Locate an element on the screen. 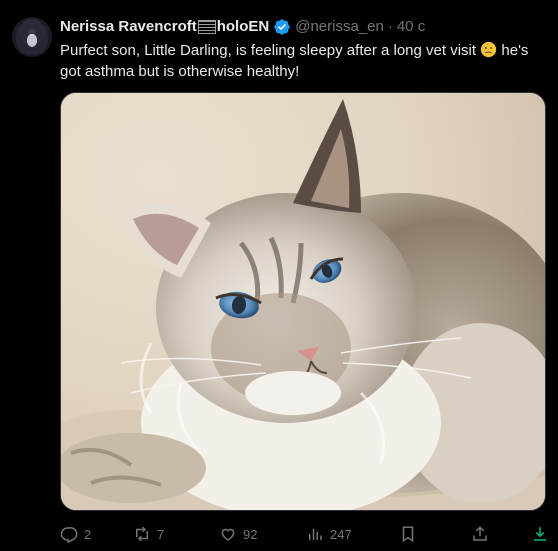  share-icon is located at coordinates (480, 533).